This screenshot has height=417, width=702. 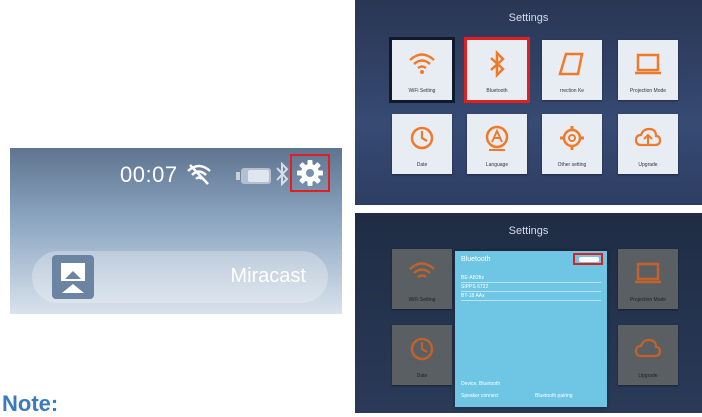 What do you see at coordinates (180, 277) in the screenshot?
I see `miracast-button: Miracast` at bounding box center [180, 277].